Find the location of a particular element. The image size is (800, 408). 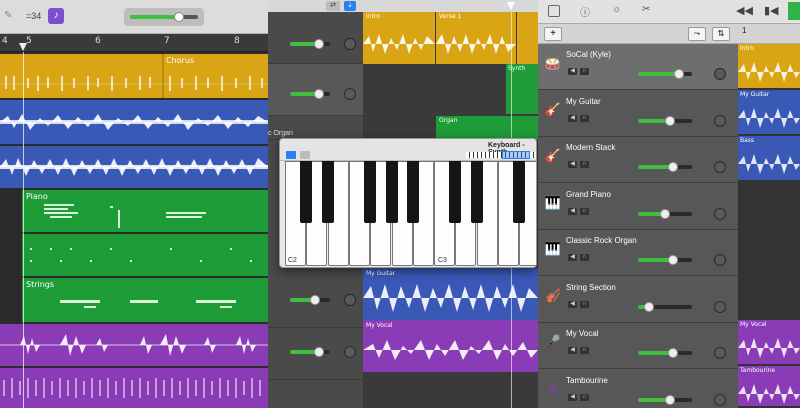

track-header: 🎹 Grand Piano ◀ ∩ is located at coordinates (638, 206).